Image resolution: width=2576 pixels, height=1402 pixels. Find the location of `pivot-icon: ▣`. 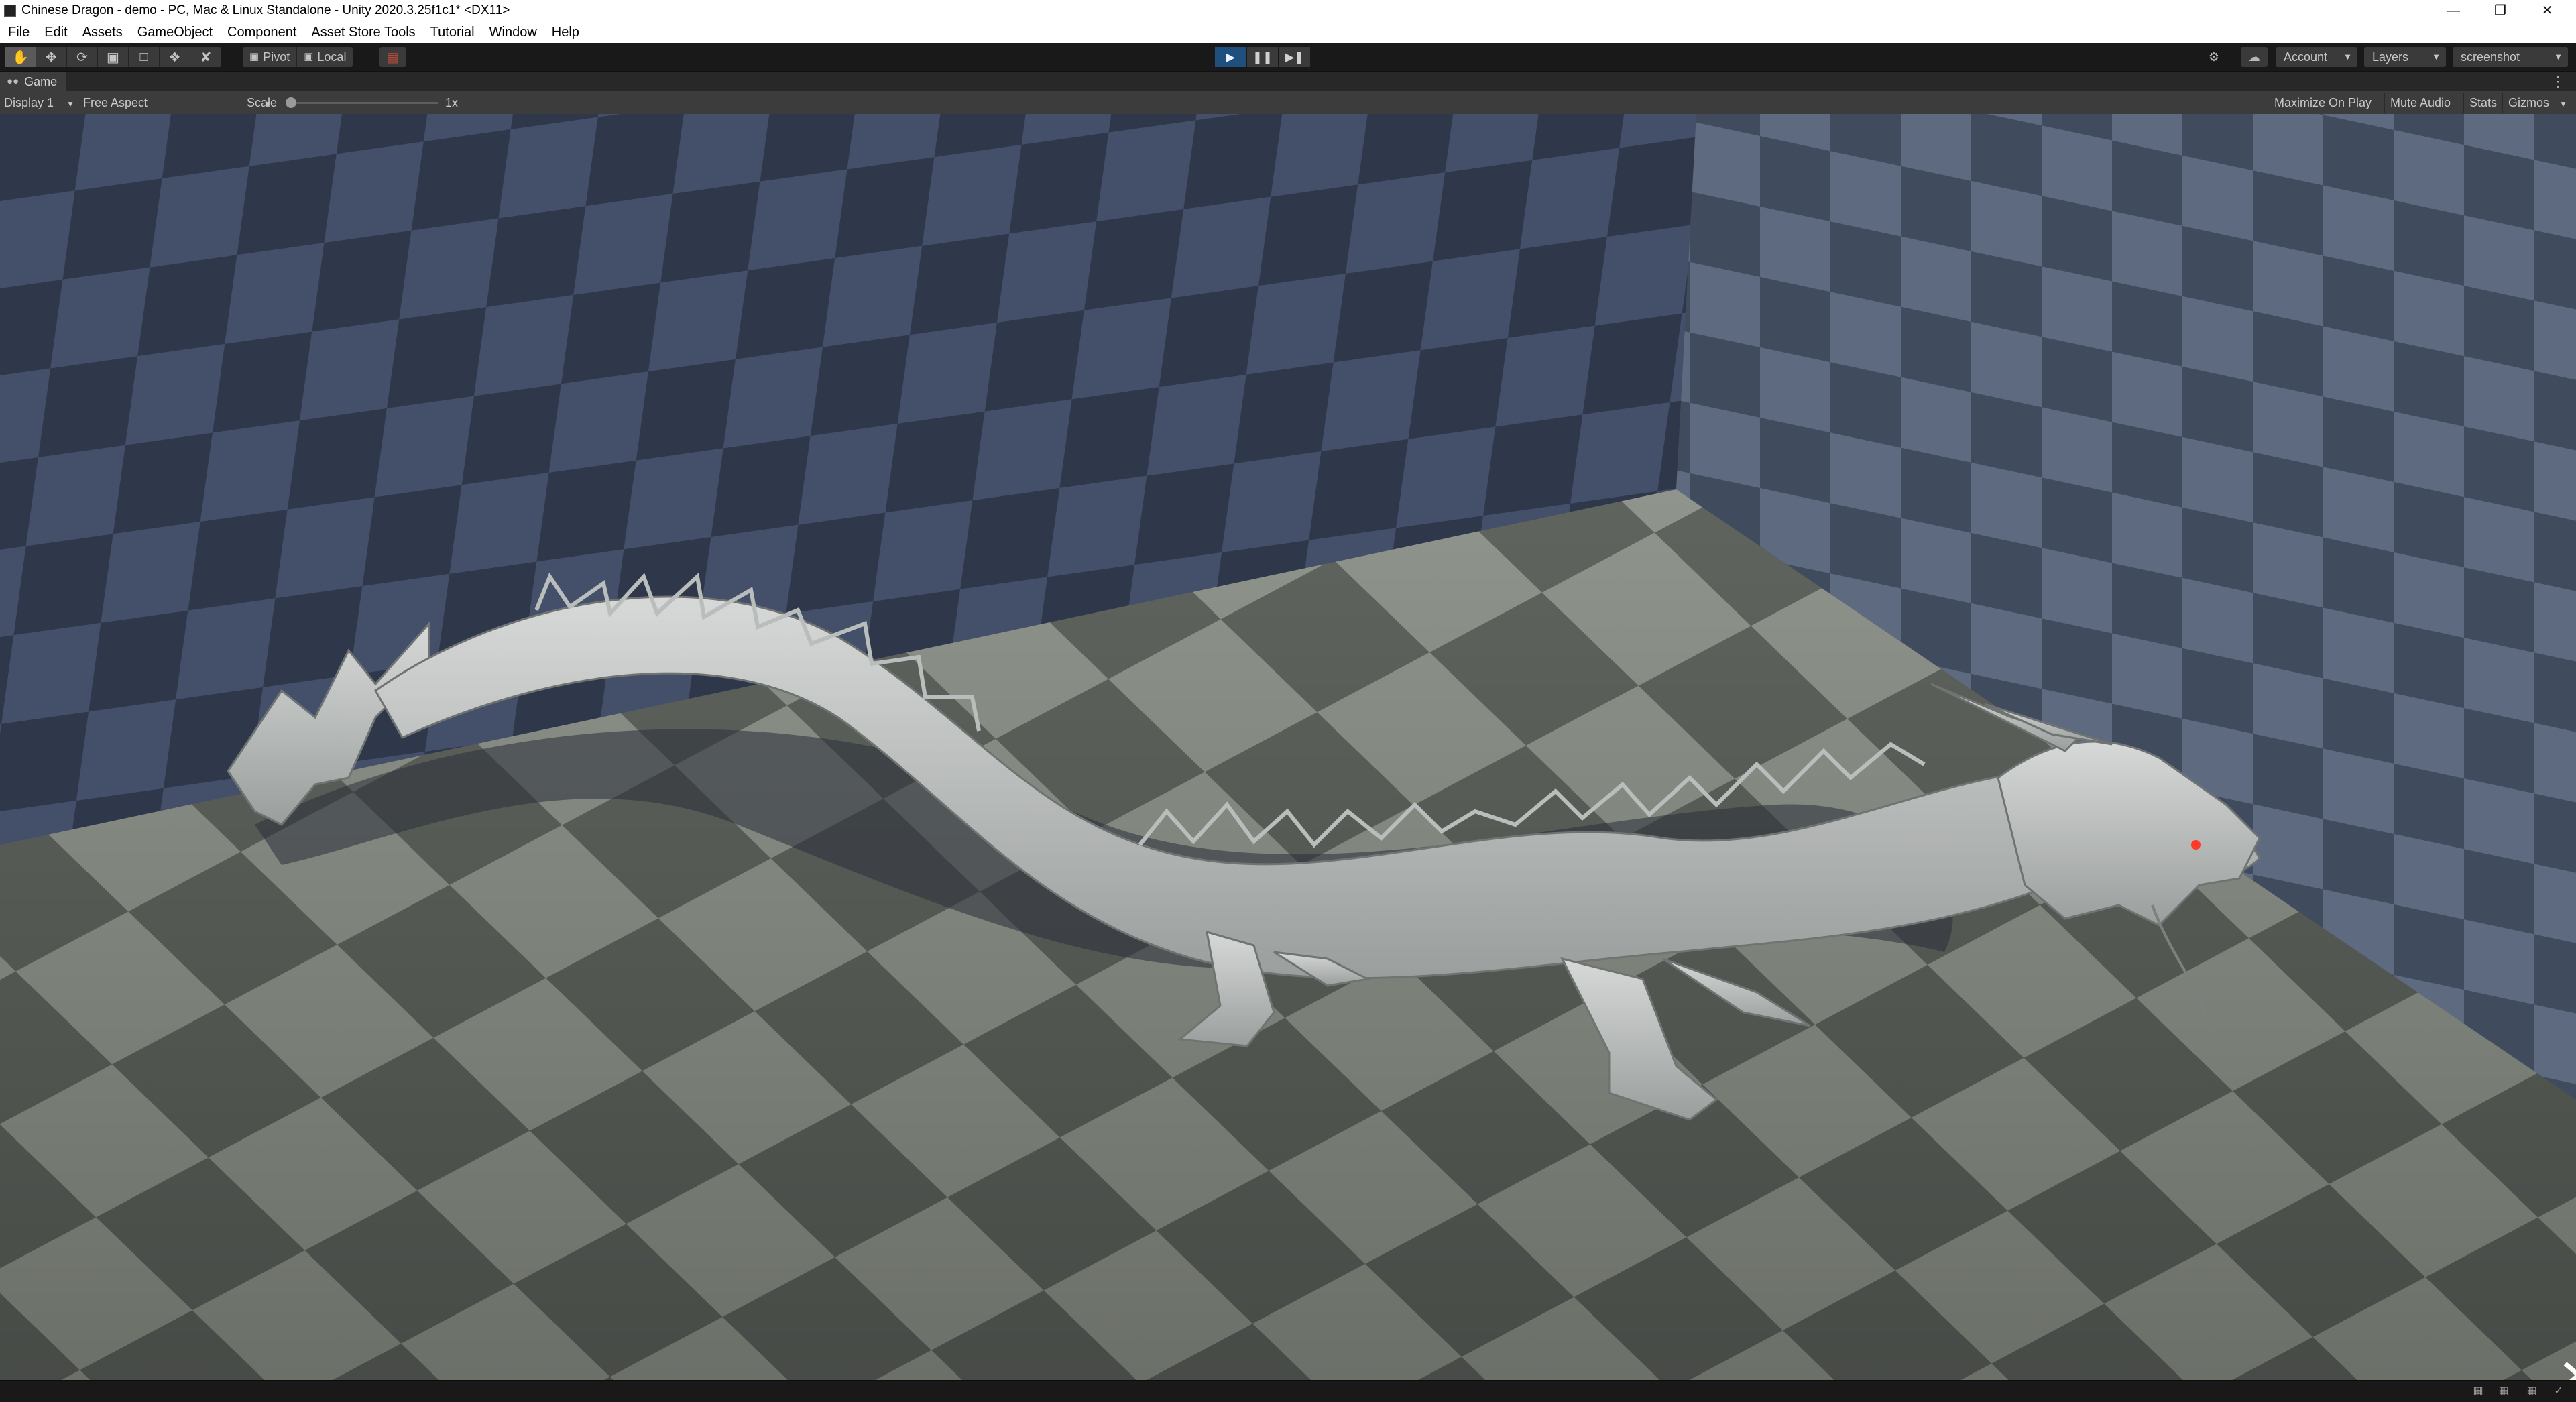

pivot-icon: ▣ is located at coordinates (254, 56).